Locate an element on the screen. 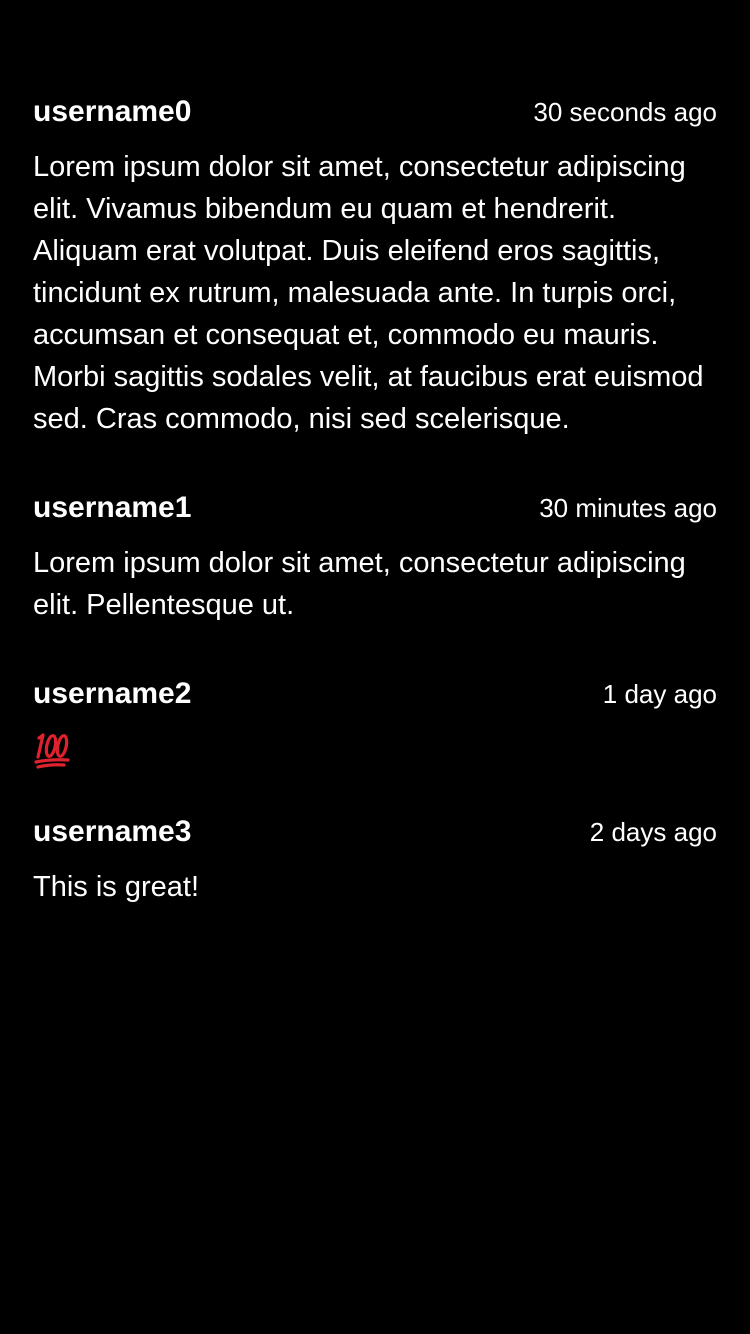  comment-header: username3 2 days ago is located at coordinates (375, 832).